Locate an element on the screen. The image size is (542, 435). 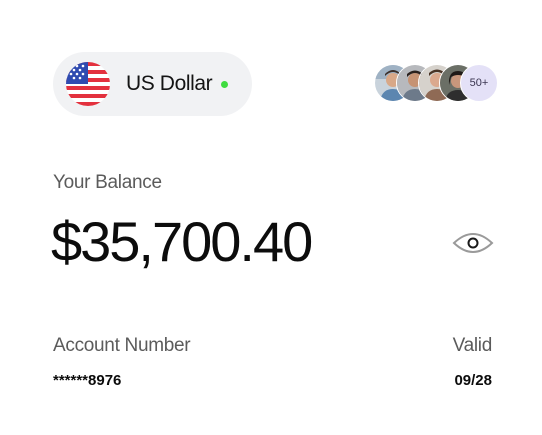
more-members-badge: 50+ is located at coordinates (479, 83).